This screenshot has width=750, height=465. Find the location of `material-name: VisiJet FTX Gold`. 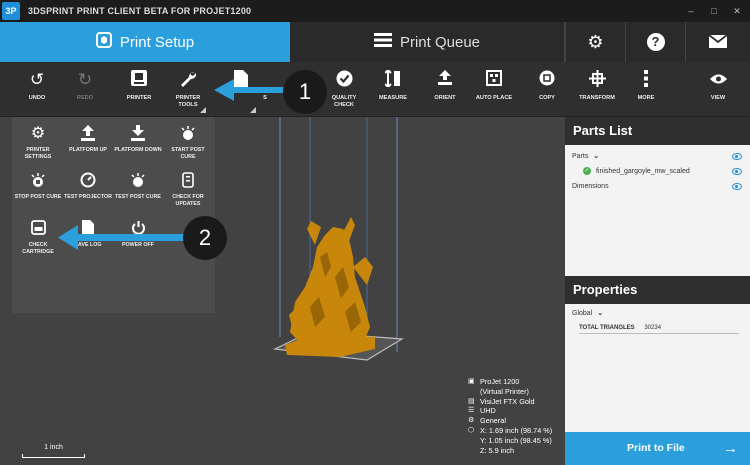

material-name: VisiJet FTX Gold is located at coordinates (507, 401).